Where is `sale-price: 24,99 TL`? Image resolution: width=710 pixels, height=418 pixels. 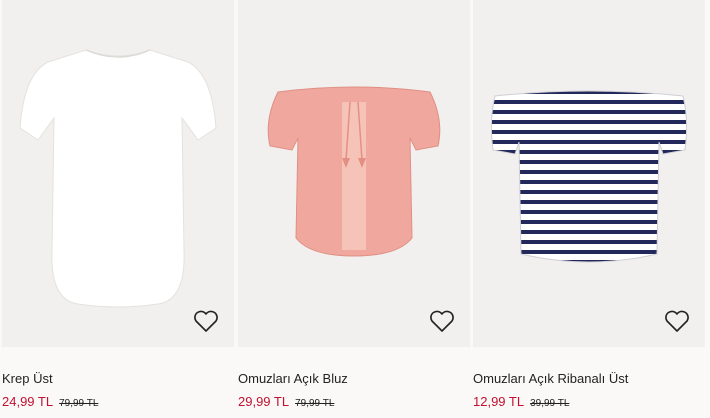
sale-price: 24,99 TL is located at coordinates (28, 401).